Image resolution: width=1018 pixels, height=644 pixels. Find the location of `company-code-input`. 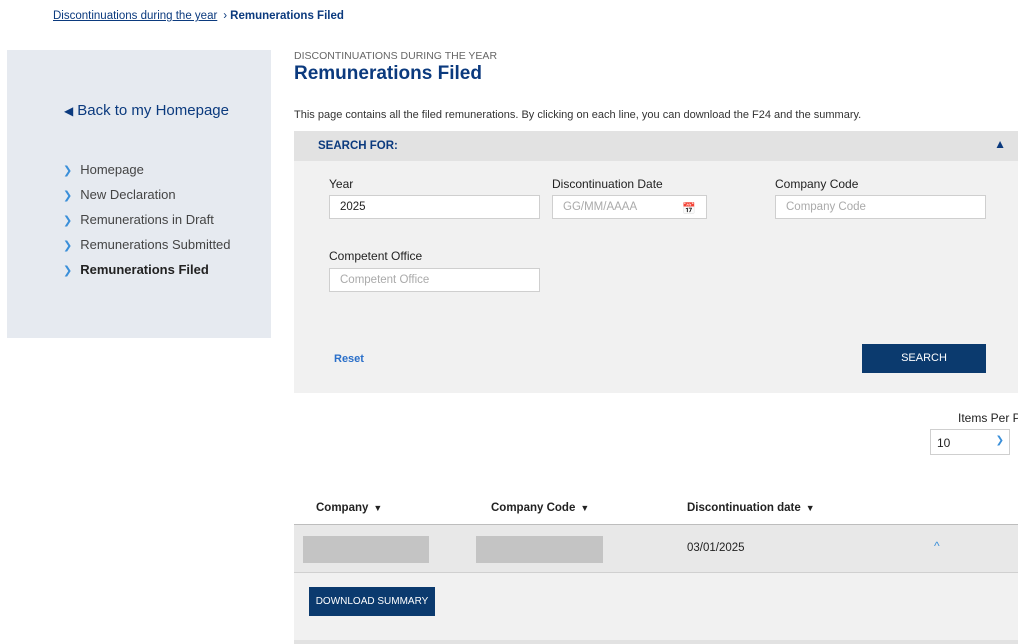

company-code-input is located at coordinates (880, 207).